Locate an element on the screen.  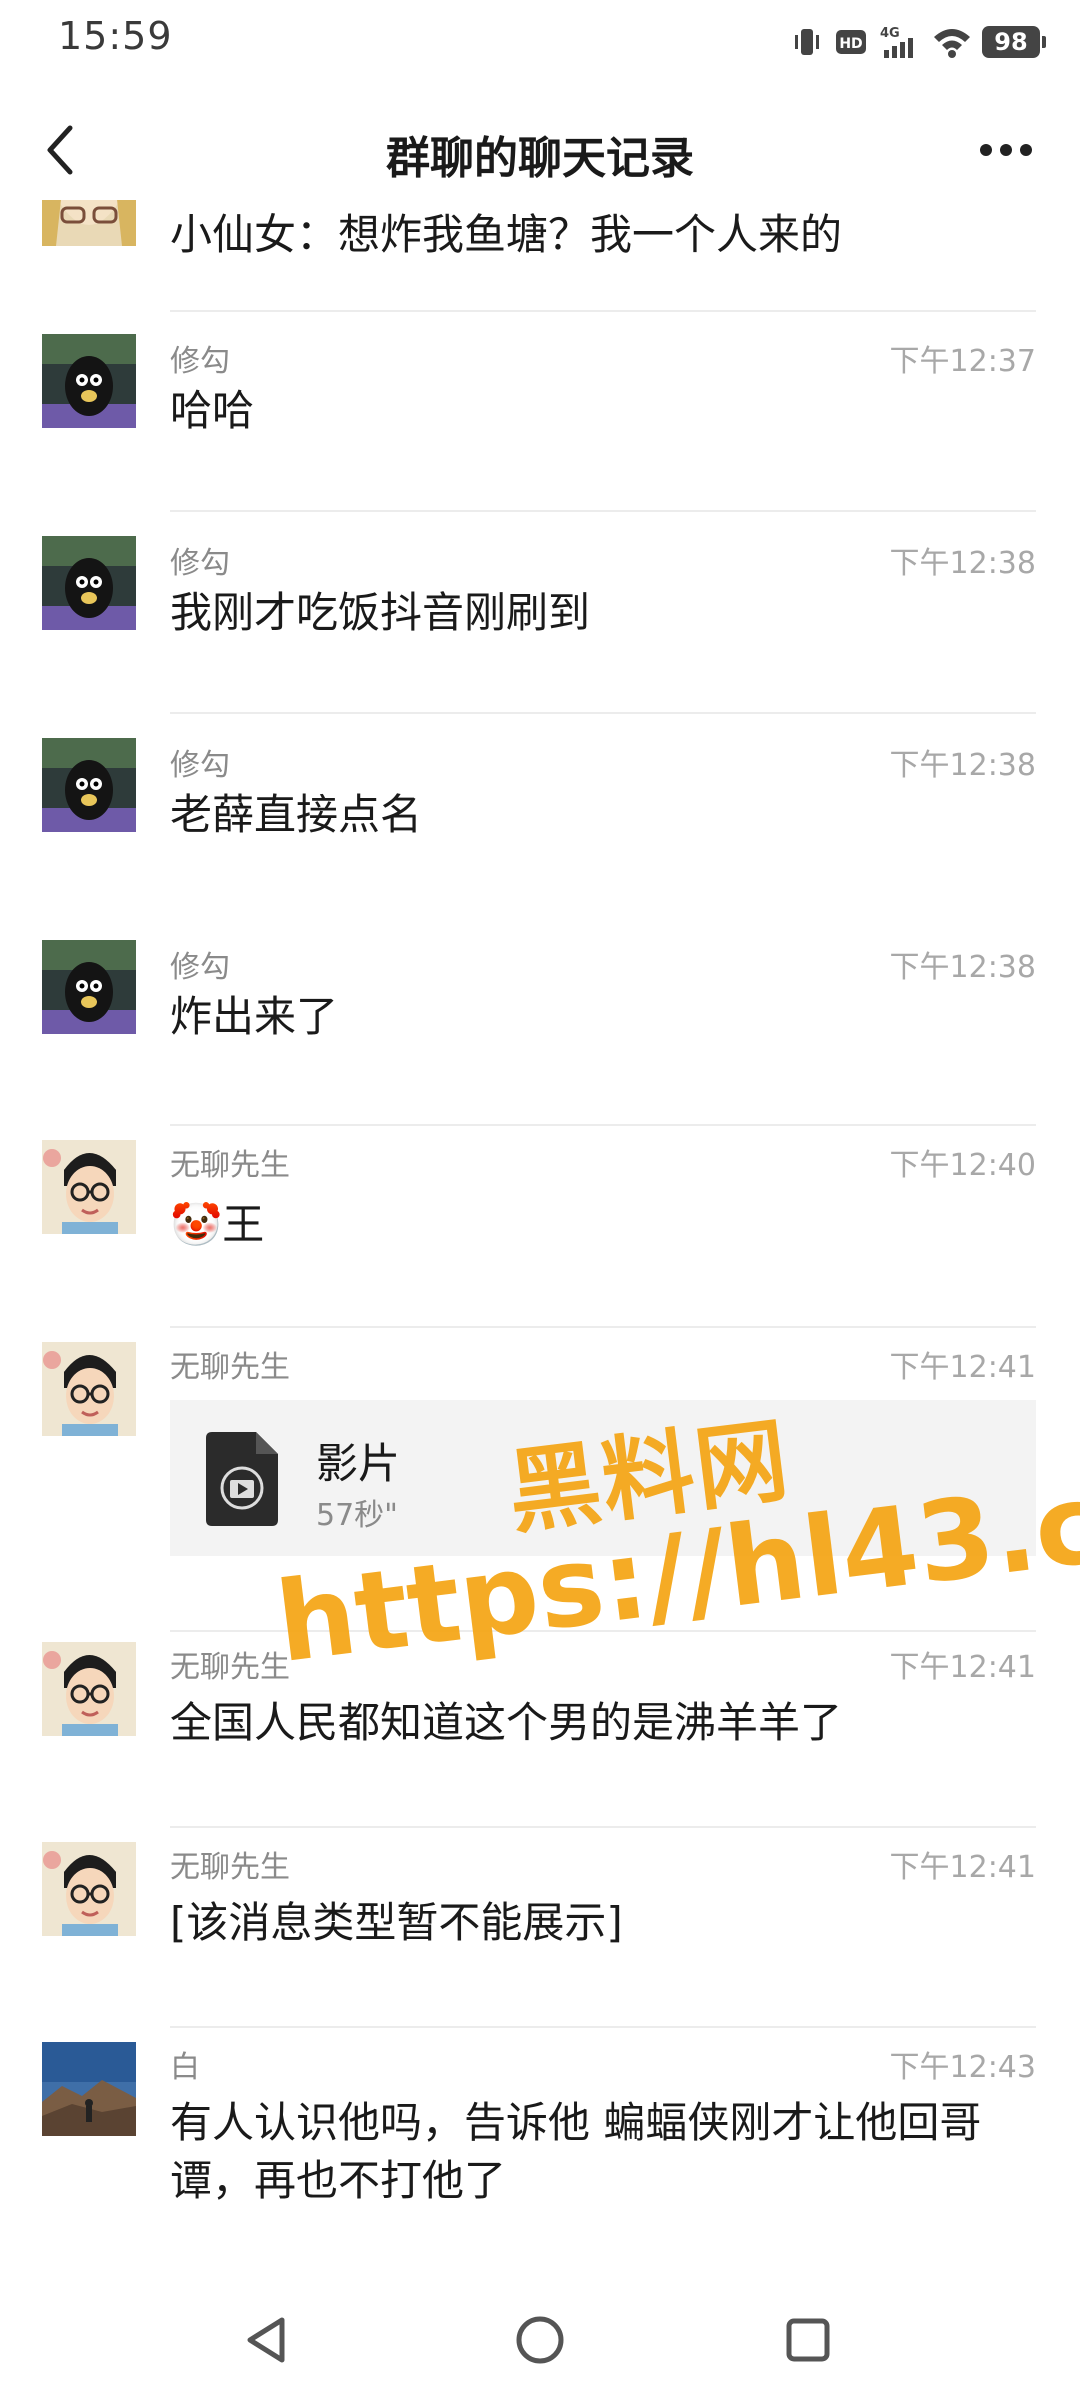
message-text: 哈哈 is located at coordinates (212, 410).